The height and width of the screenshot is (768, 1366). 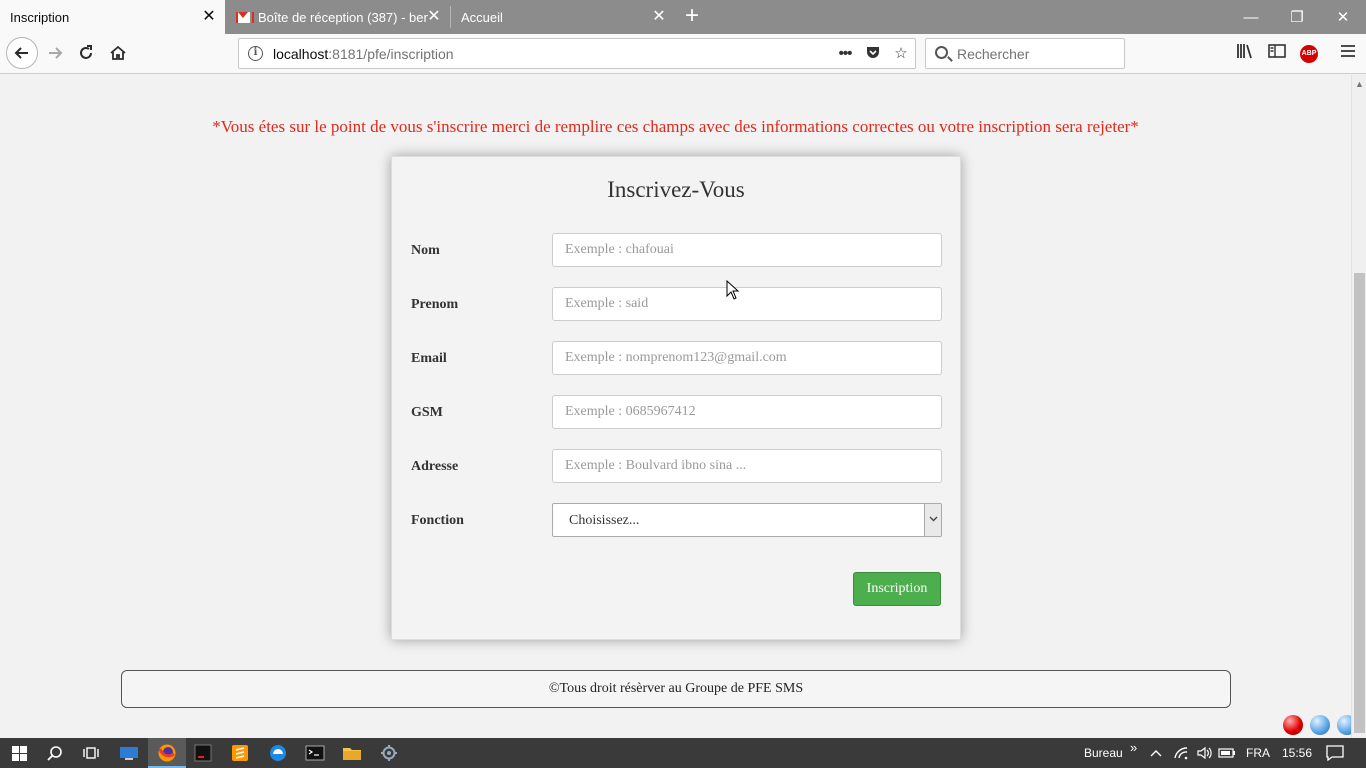 I want to click on url-bar: i localhost:8181/pfe/inscription ••• ☆, so click(x=577, y=53).